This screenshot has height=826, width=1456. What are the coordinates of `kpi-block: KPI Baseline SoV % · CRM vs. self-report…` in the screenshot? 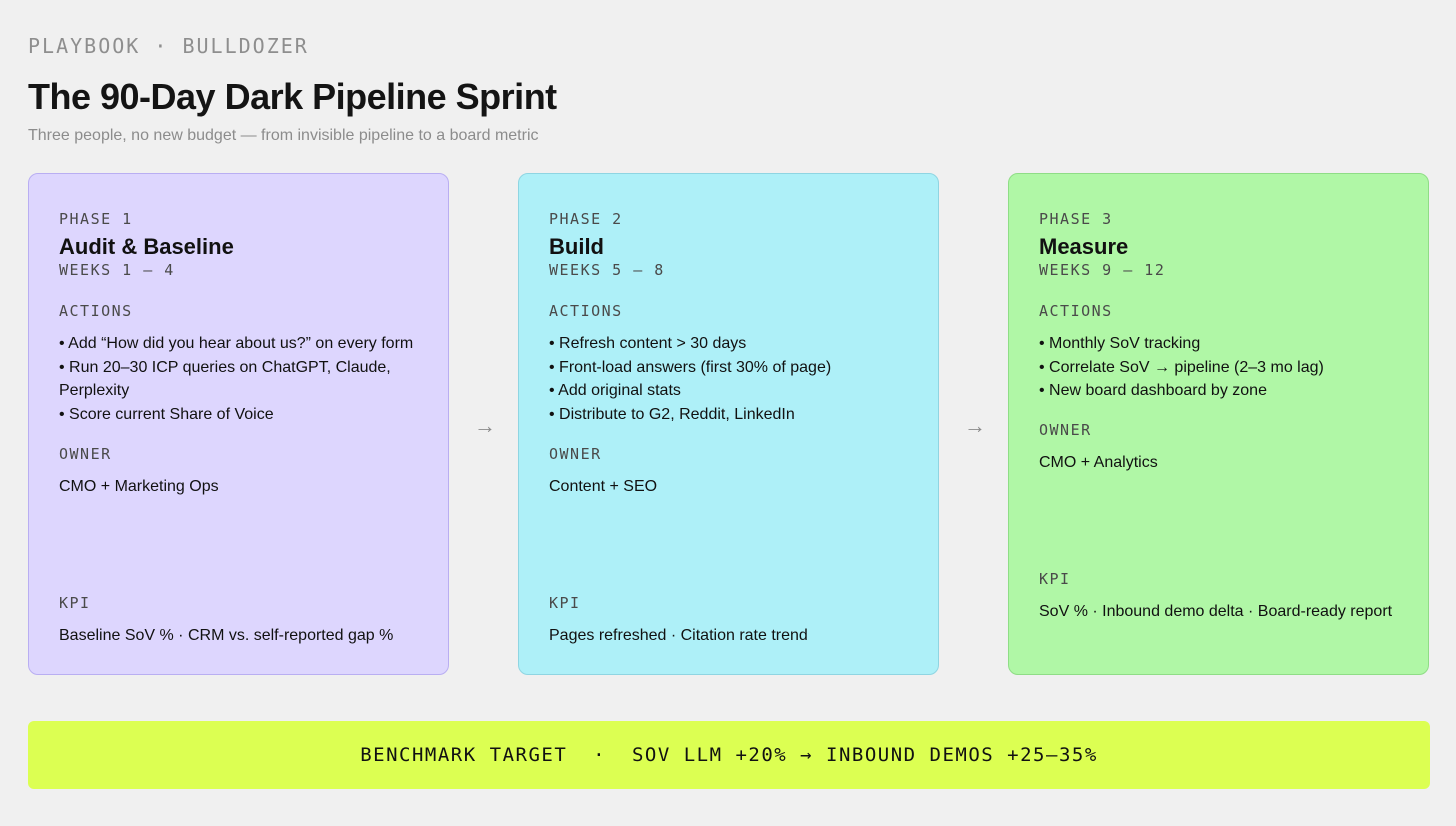 It's located at (238, 621).